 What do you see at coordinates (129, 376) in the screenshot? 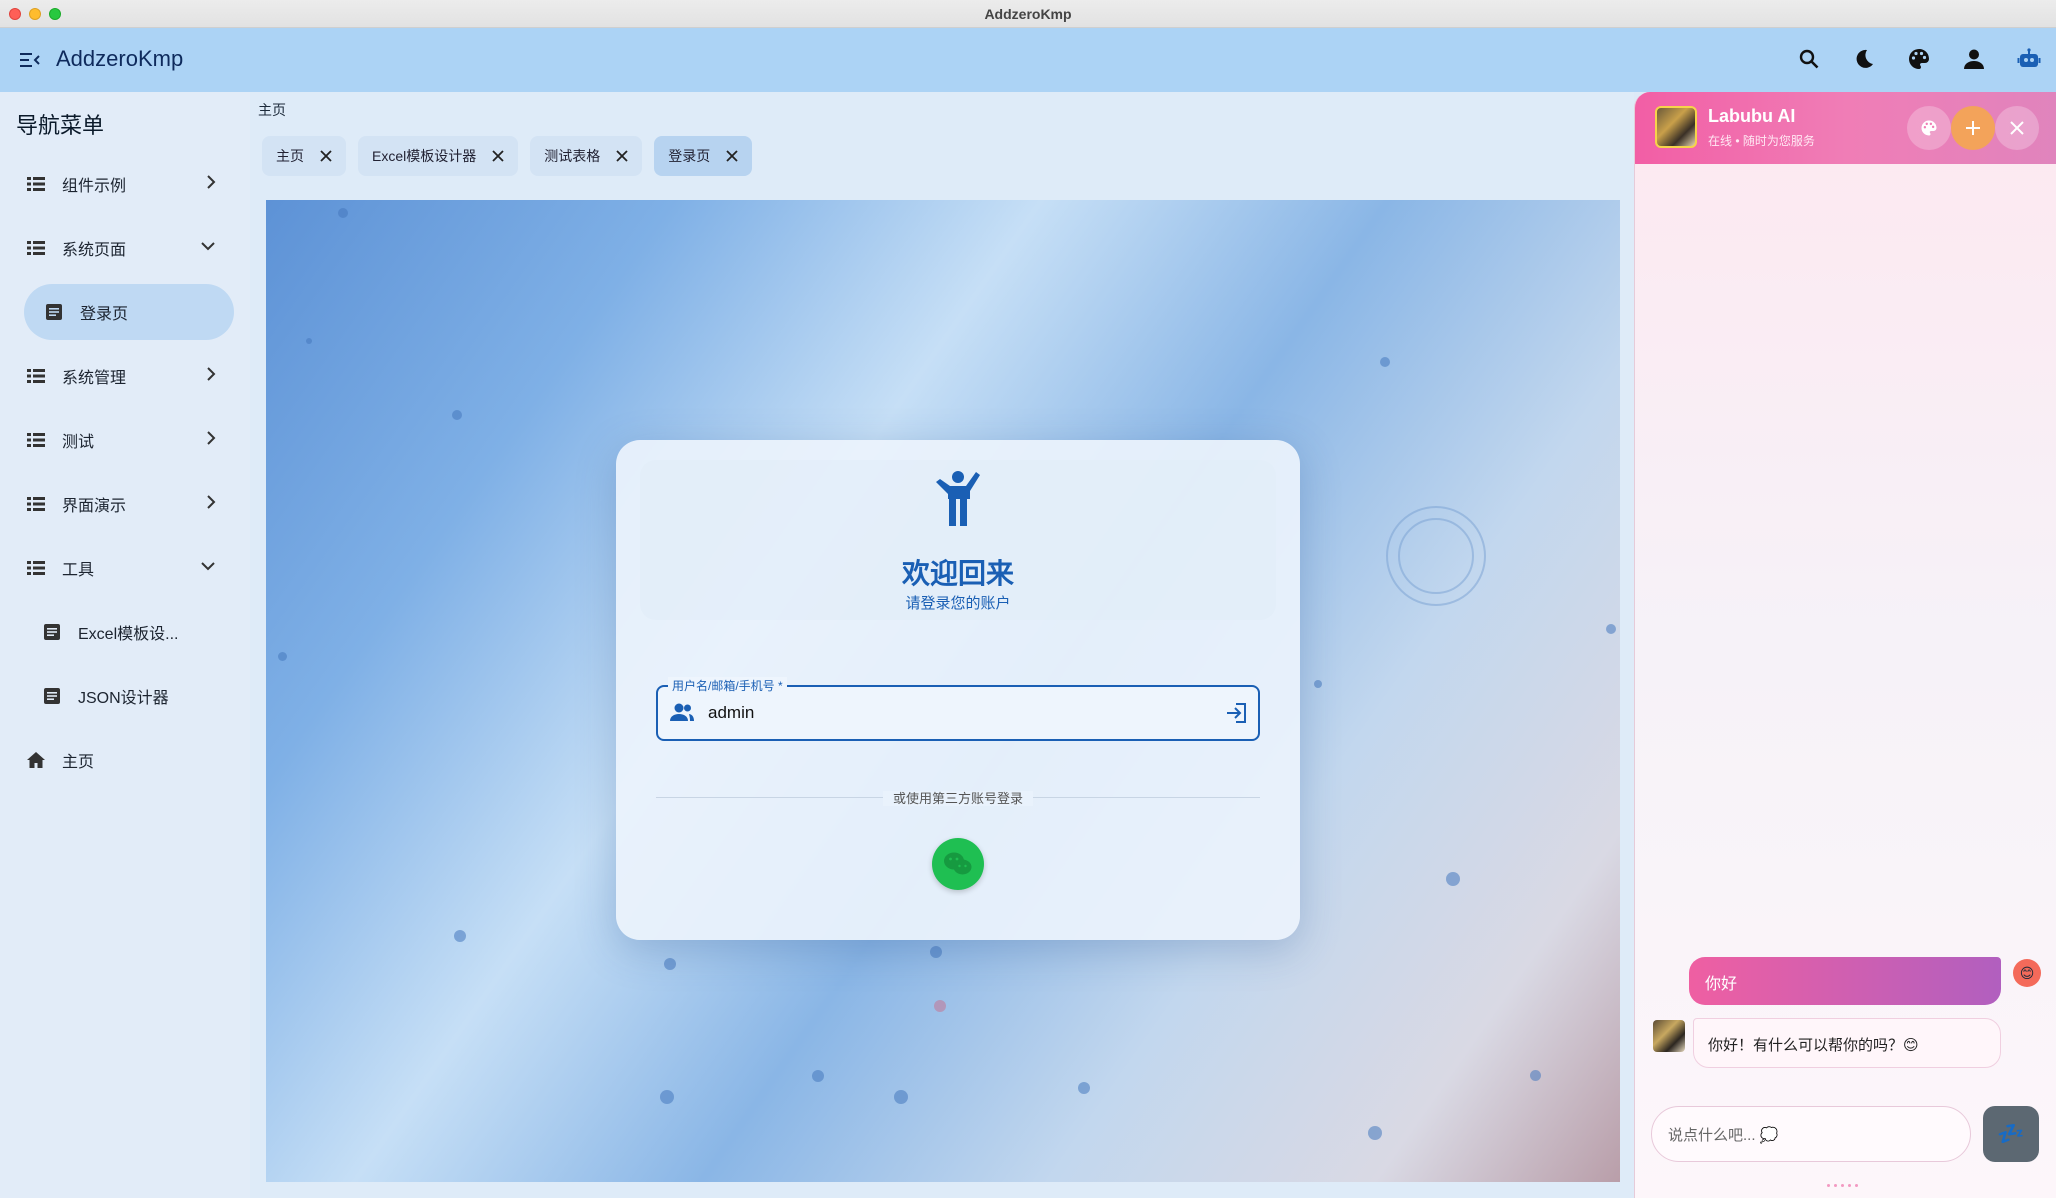
I see `sidebar-item-system-admin: 系统管理` at bounding box center [129, 376].